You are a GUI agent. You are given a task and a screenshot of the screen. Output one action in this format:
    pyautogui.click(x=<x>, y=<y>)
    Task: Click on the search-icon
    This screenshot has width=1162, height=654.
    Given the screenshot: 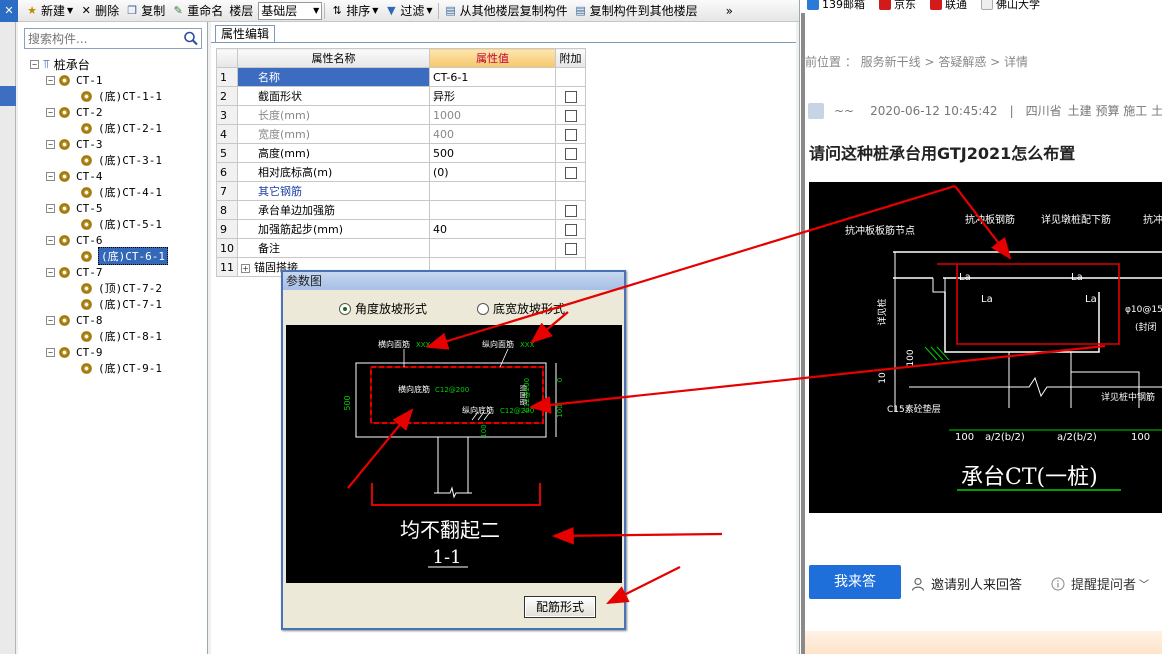 What is the action you would take?
    pyautogui.click(x=191, y=38)
    